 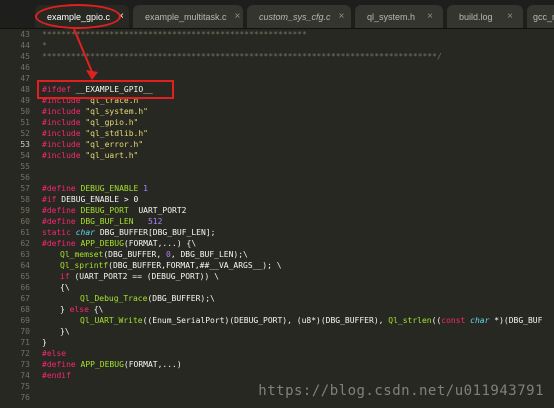 I want to click on watermark: https://blog.csdn.net/u011943791, so click(x=401, y=391).